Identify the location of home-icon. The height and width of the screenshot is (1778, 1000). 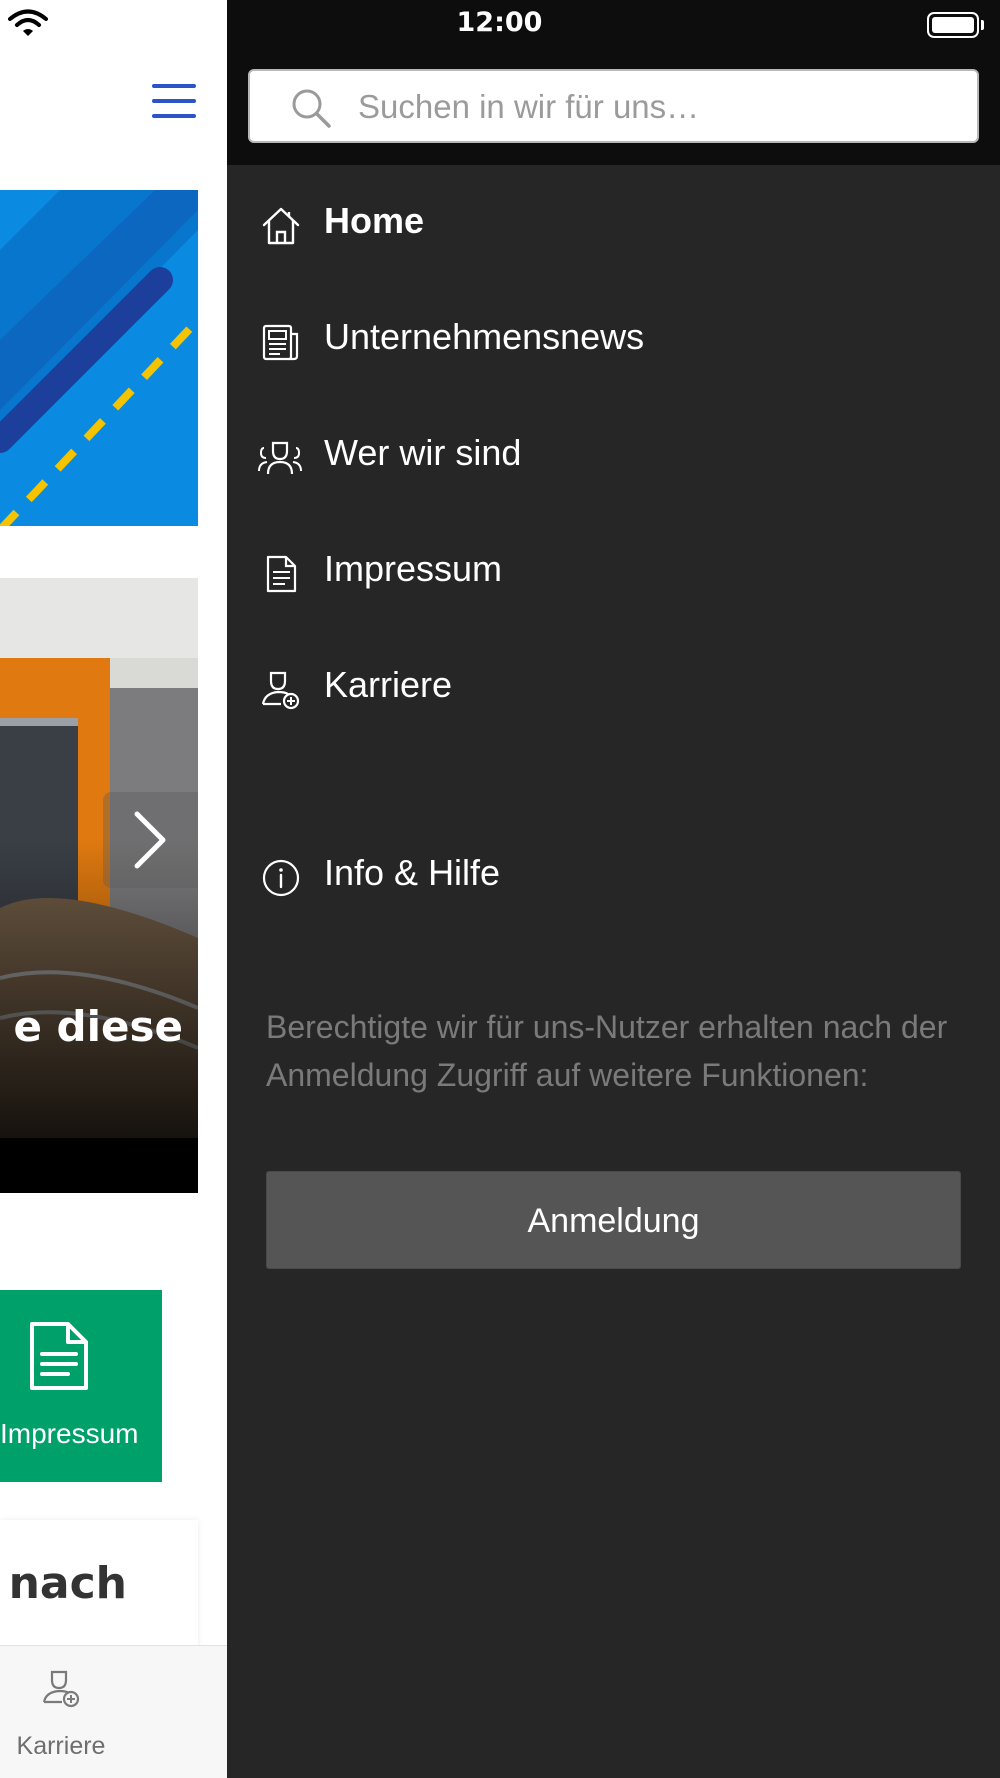
(281, 226).